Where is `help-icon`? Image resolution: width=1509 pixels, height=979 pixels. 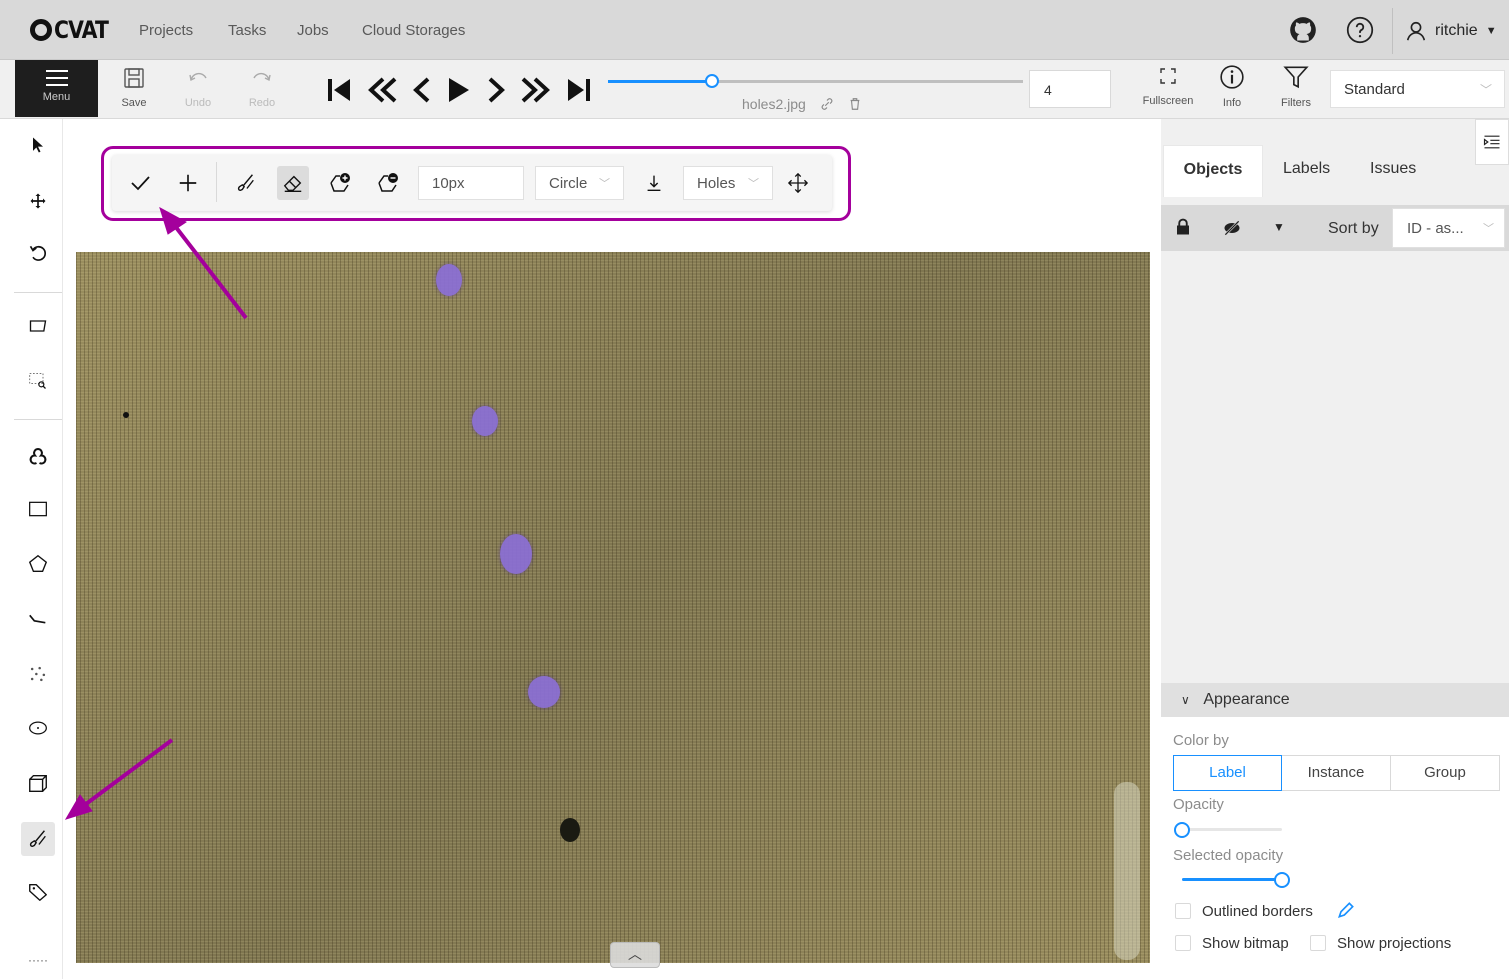
help-icon is located at coordinates (1360, 30).